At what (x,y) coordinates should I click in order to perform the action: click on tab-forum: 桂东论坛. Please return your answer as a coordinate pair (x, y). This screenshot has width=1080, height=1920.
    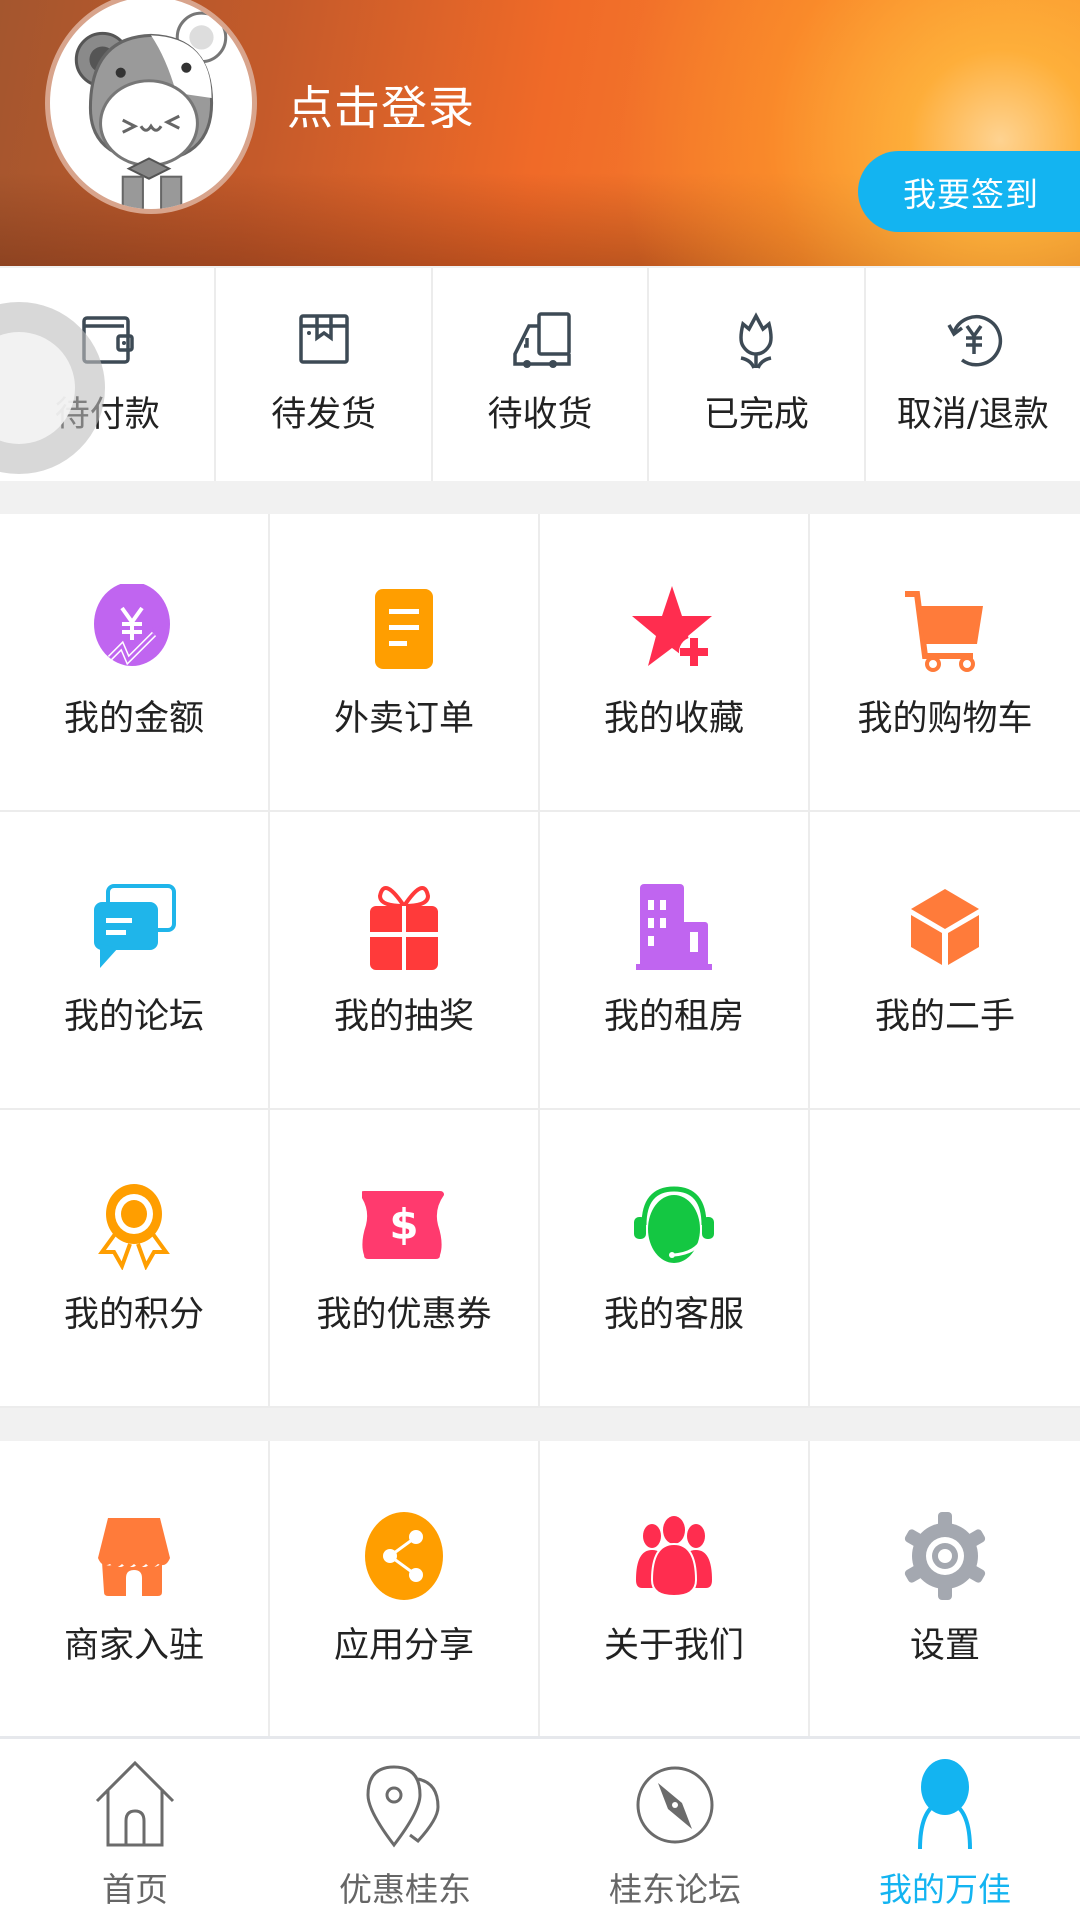
    Looking at the image, I should click on (675, 1829).